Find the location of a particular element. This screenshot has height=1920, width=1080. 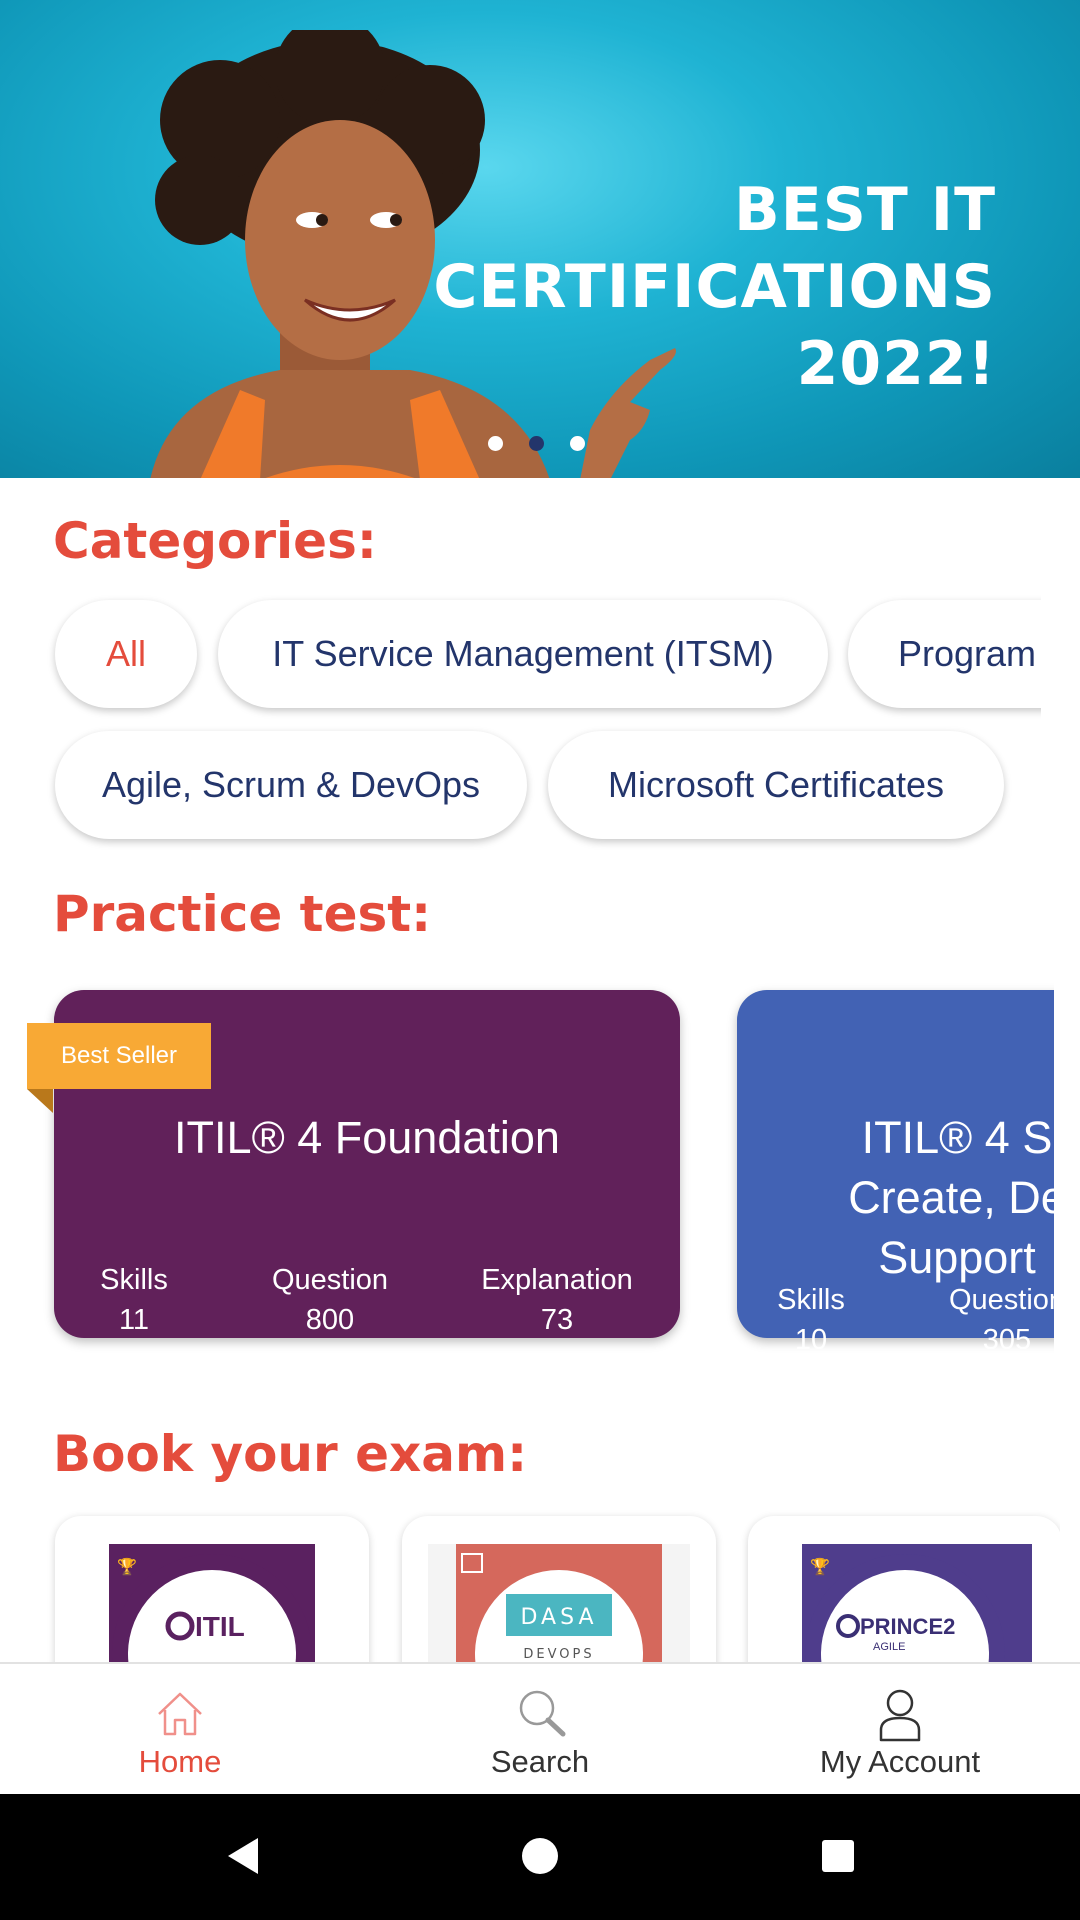

carousel-dot-active is located at coordinates (536, 443).